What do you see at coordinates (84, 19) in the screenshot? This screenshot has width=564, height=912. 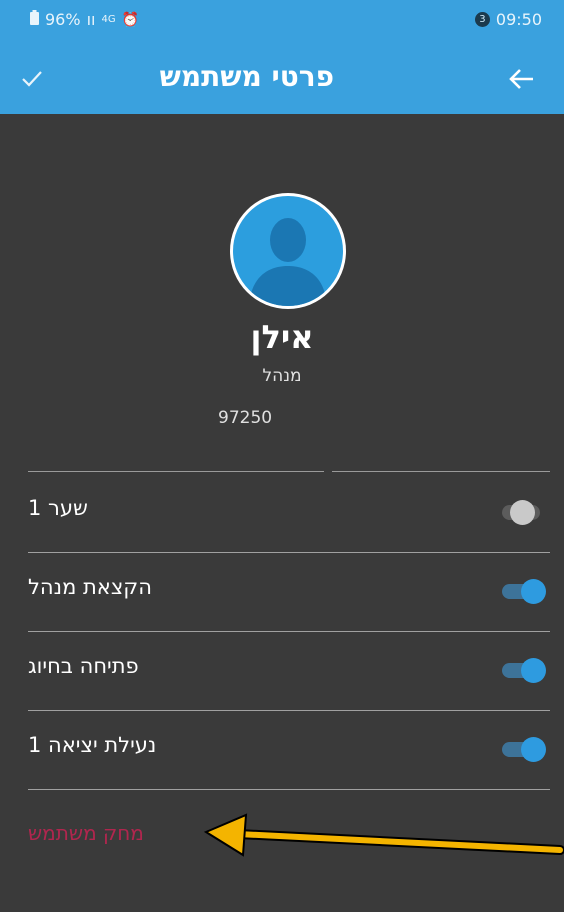 I see `status-left: 96% ıı 4G ⏰` at bounding box center [84, 19].